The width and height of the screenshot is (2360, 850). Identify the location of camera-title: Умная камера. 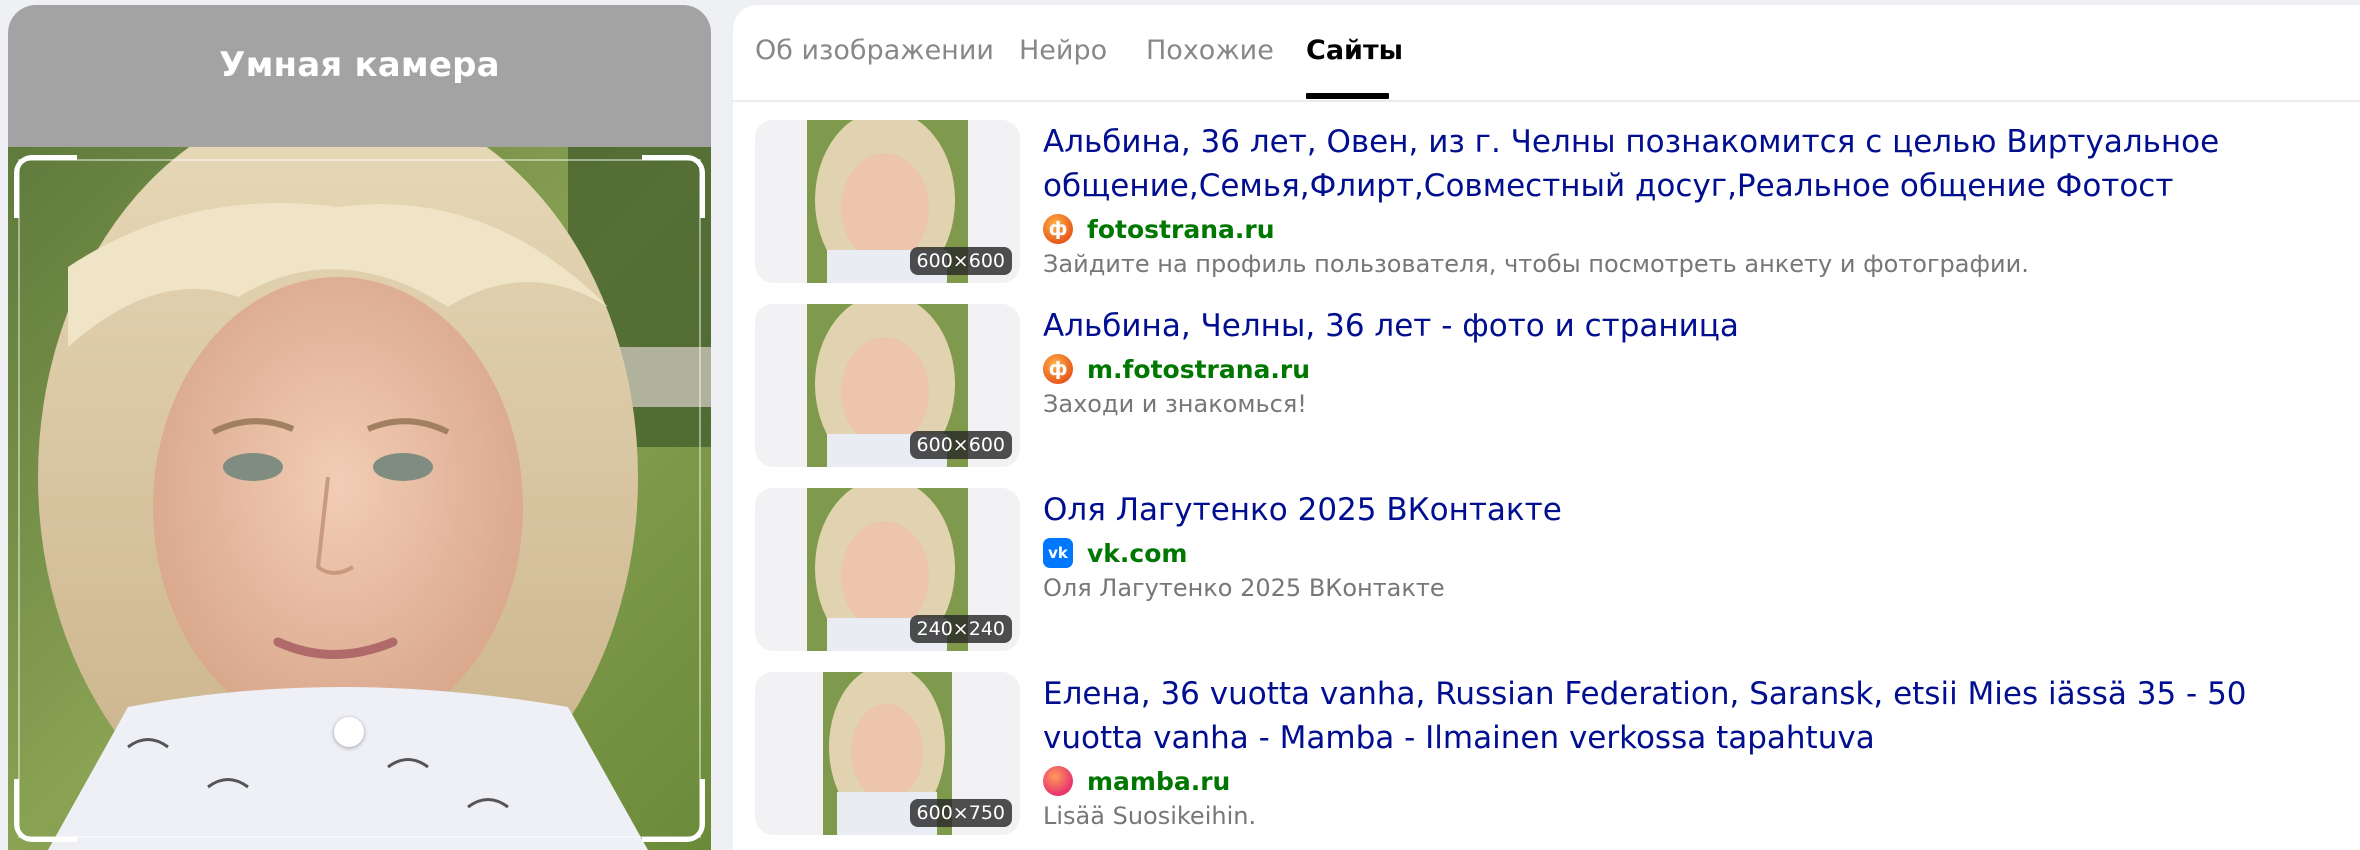
(359, 65).